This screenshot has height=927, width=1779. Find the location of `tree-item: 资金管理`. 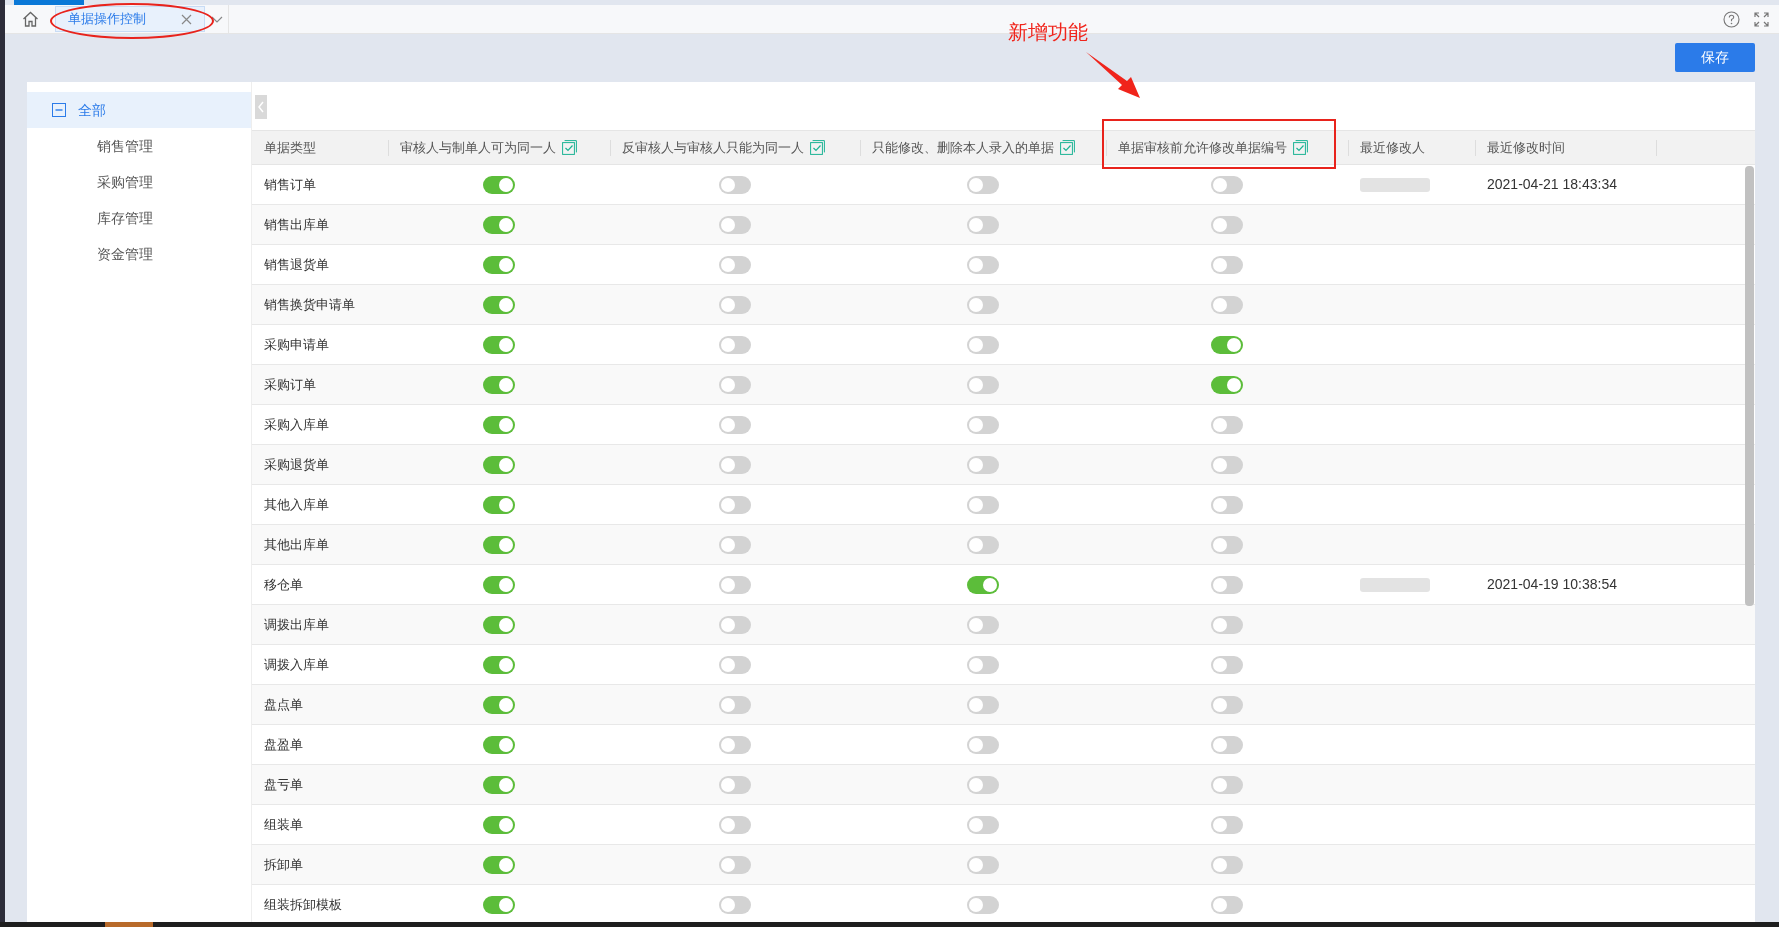

tree-item: 资金管理 is located at coordinates (125, 254).